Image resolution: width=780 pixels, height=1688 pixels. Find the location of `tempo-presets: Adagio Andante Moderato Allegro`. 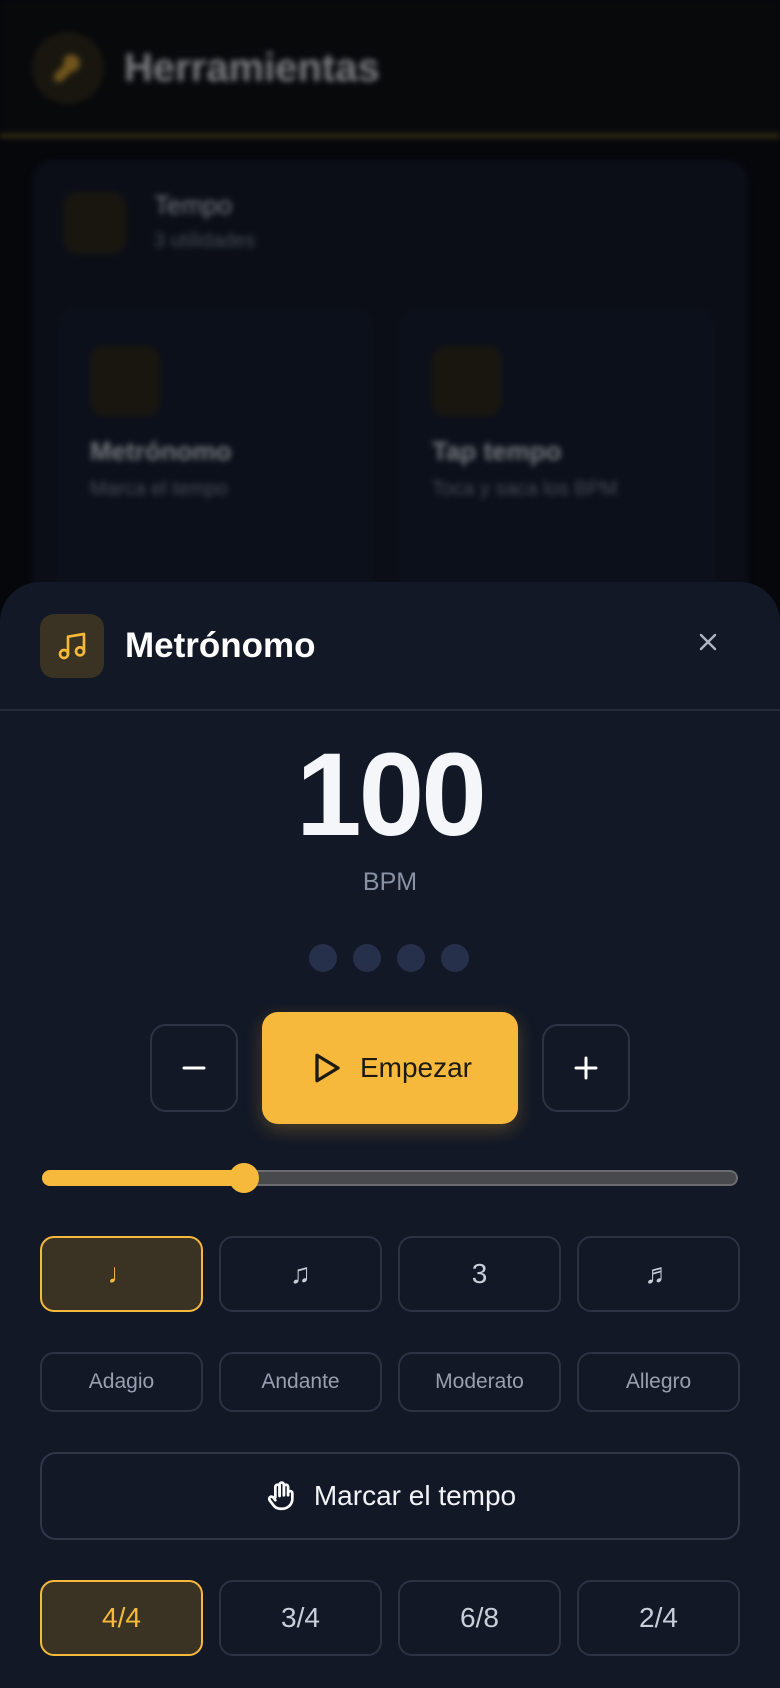

tempo-presets: Adagio Andante Moderato Allegro is located at coordinates (390, 1382).